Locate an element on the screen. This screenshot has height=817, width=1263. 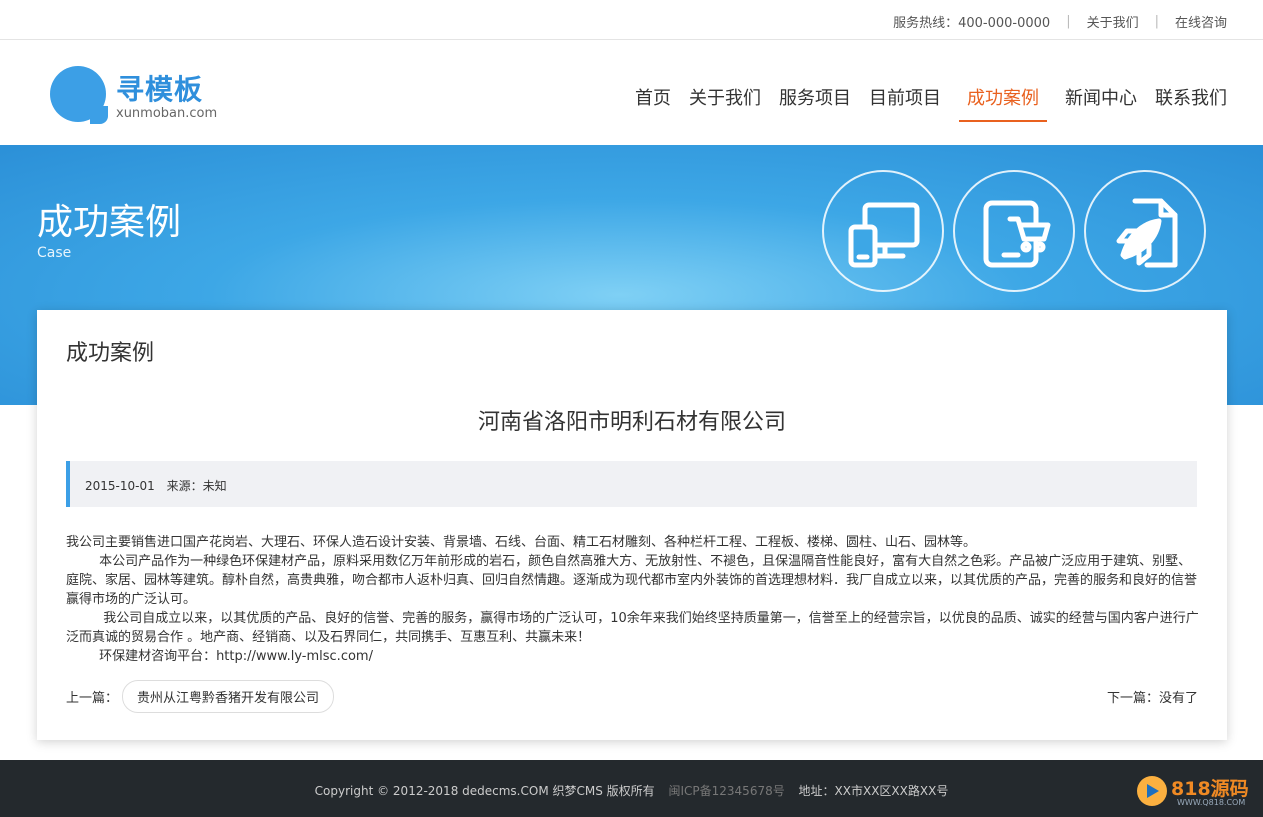
rocket-document-icon is located at coordinates (1145, 231).